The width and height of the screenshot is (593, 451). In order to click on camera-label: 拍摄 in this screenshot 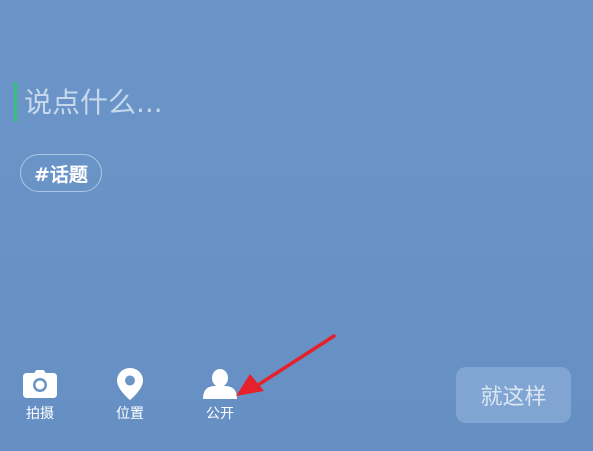, I will do `click(40, 414)`.